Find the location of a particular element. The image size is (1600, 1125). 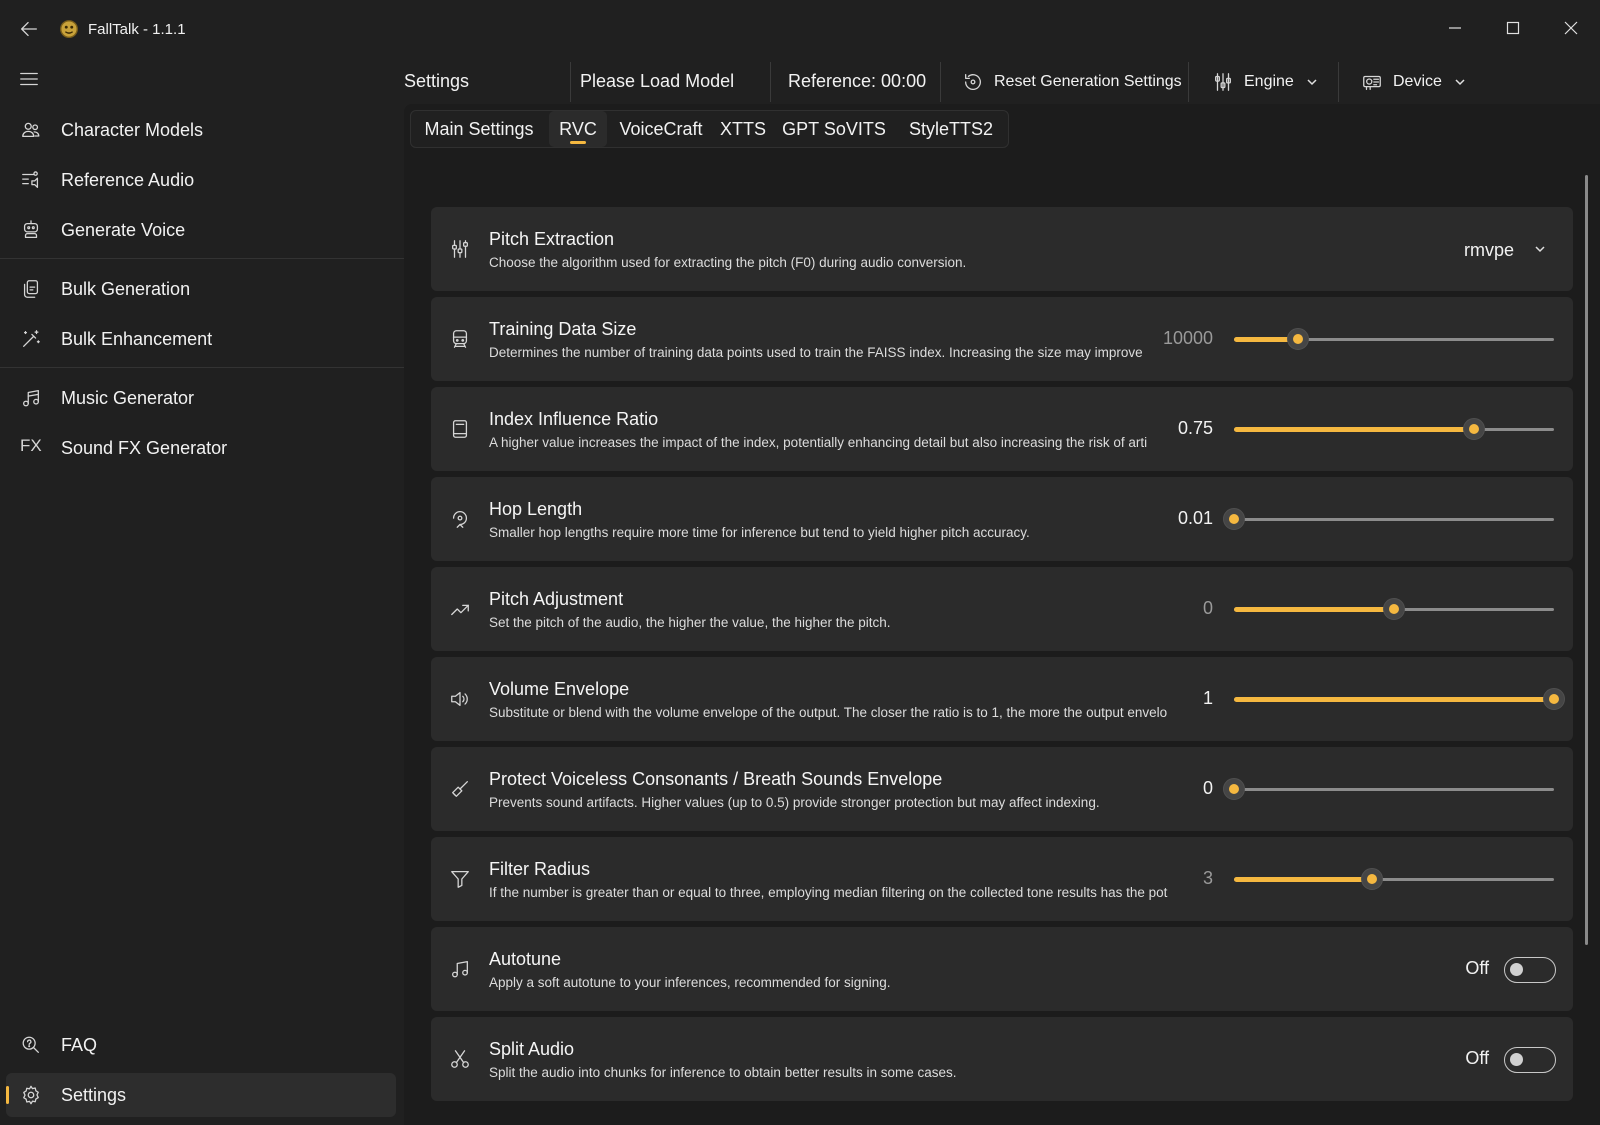

sidebar-item-settings: Settings is located at coordinates (201, 1095).